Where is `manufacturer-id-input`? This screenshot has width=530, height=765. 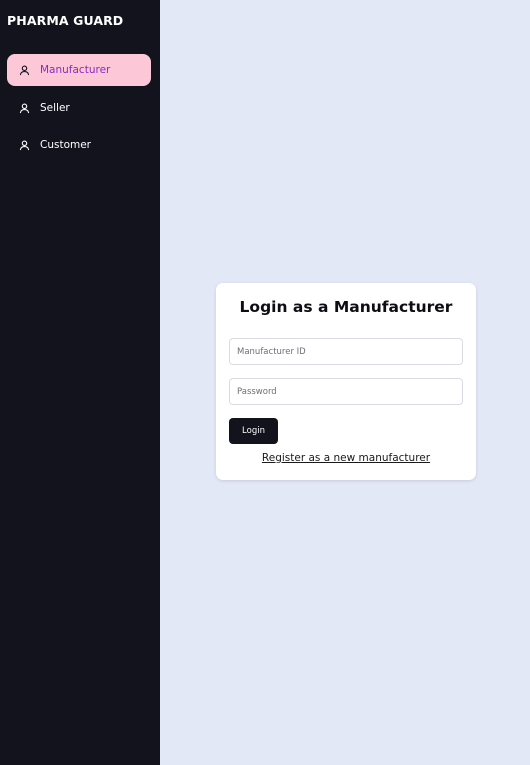
manufacturer-id-input is located at coordinates (346, 351).